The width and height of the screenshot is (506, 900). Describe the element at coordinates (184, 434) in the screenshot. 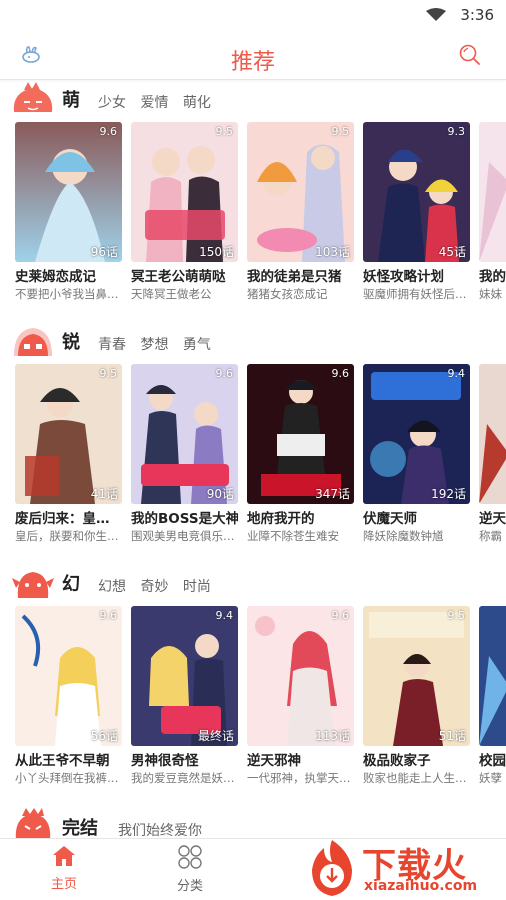

I see `comic-cover: 9.6 90话` at that location.